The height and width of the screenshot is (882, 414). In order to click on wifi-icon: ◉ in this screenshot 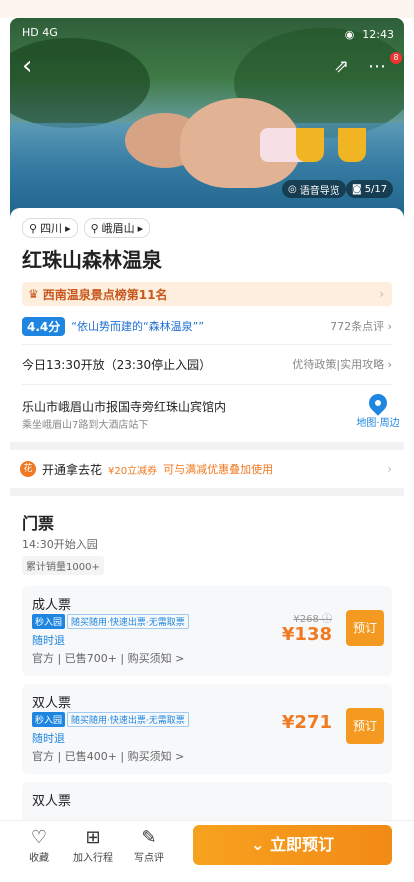, I will do `click(349, 34)`.